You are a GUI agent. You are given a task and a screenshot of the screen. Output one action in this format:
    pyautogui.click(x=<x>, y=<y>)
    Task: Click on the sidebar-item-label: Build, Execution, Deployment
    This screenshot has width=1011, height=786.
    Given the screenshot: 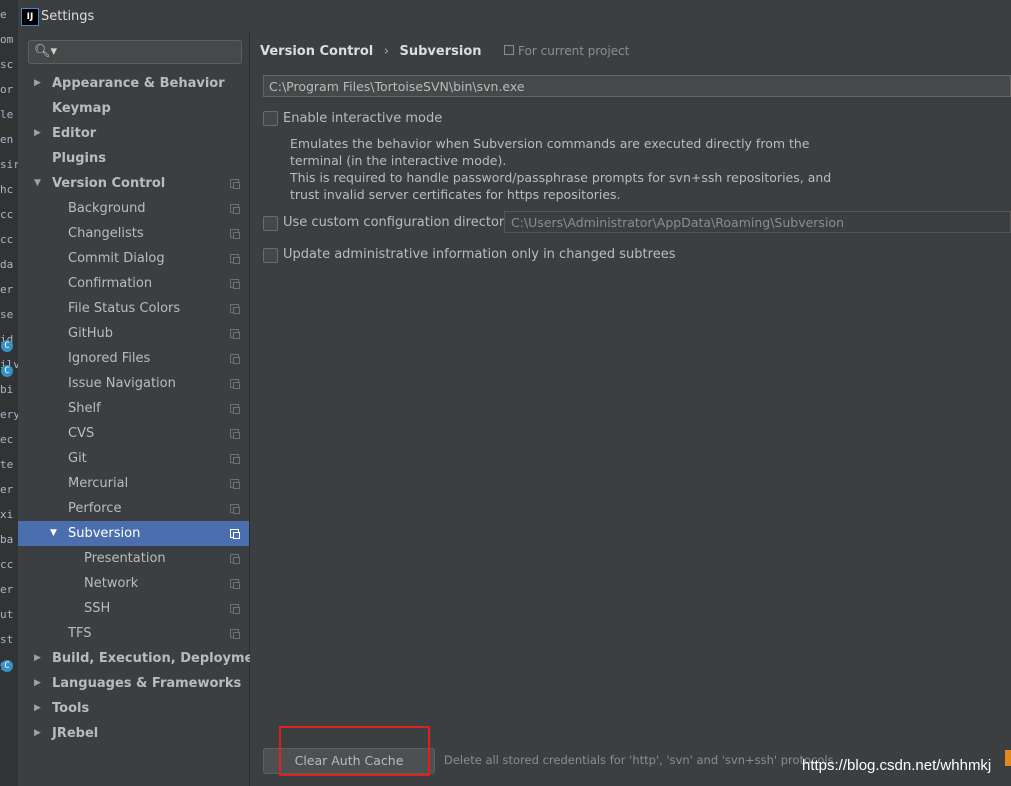 What is the action you would take?
    pyautogui.click(x=160, y=658)
    